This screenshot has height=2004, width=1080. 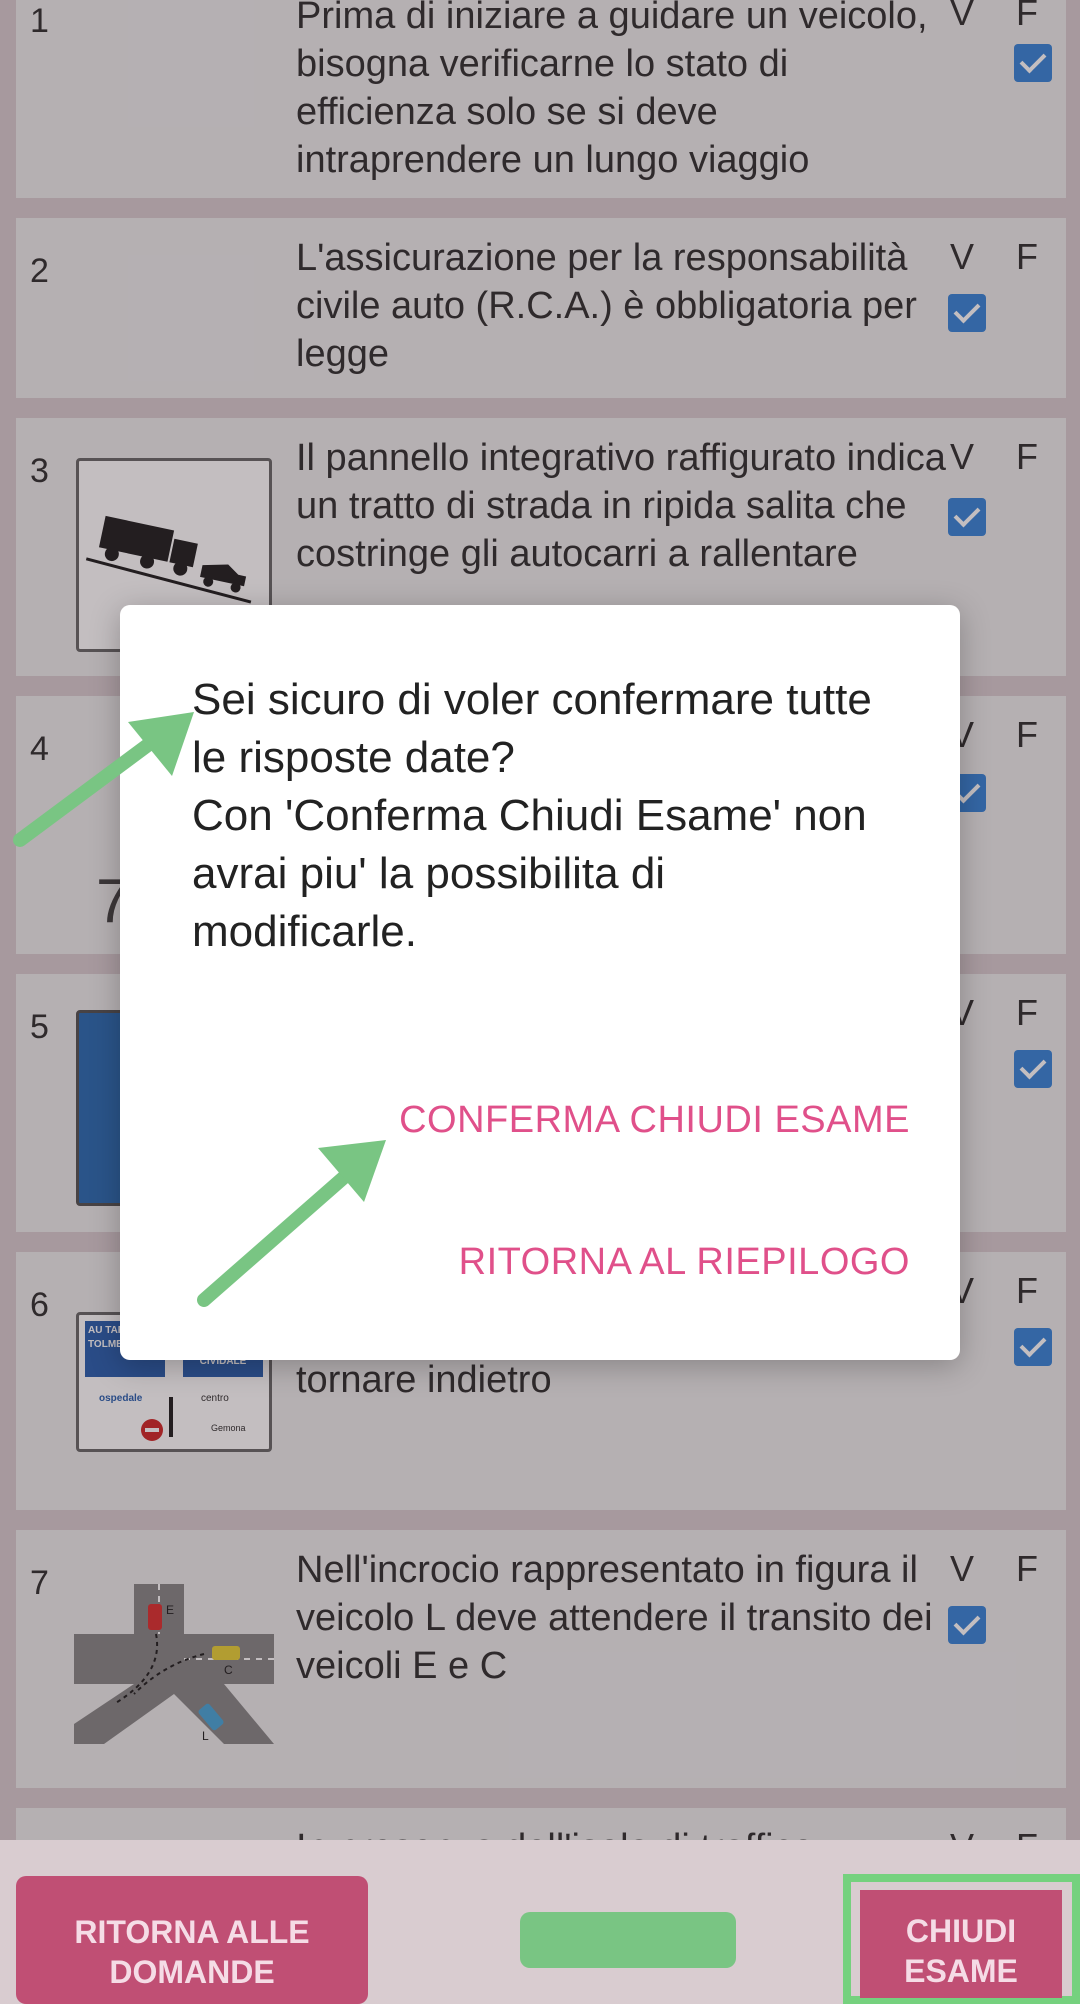 What do you see at coordinates (654, 1120) in the screenshot?
I see `confirm-close-exam-button: CONFERMA CHIUDI ESAME` at bounding box center [654, 1120].